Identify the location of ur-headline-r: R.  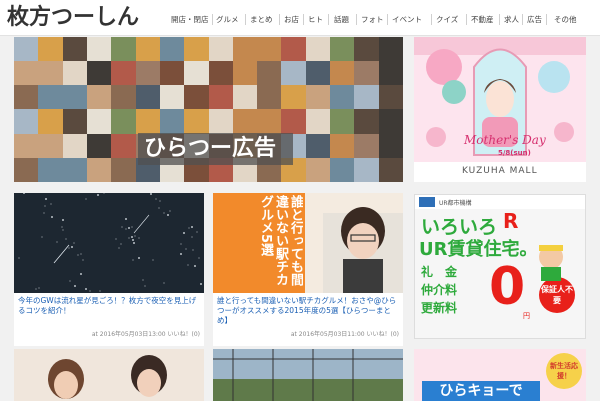
(511, 221).